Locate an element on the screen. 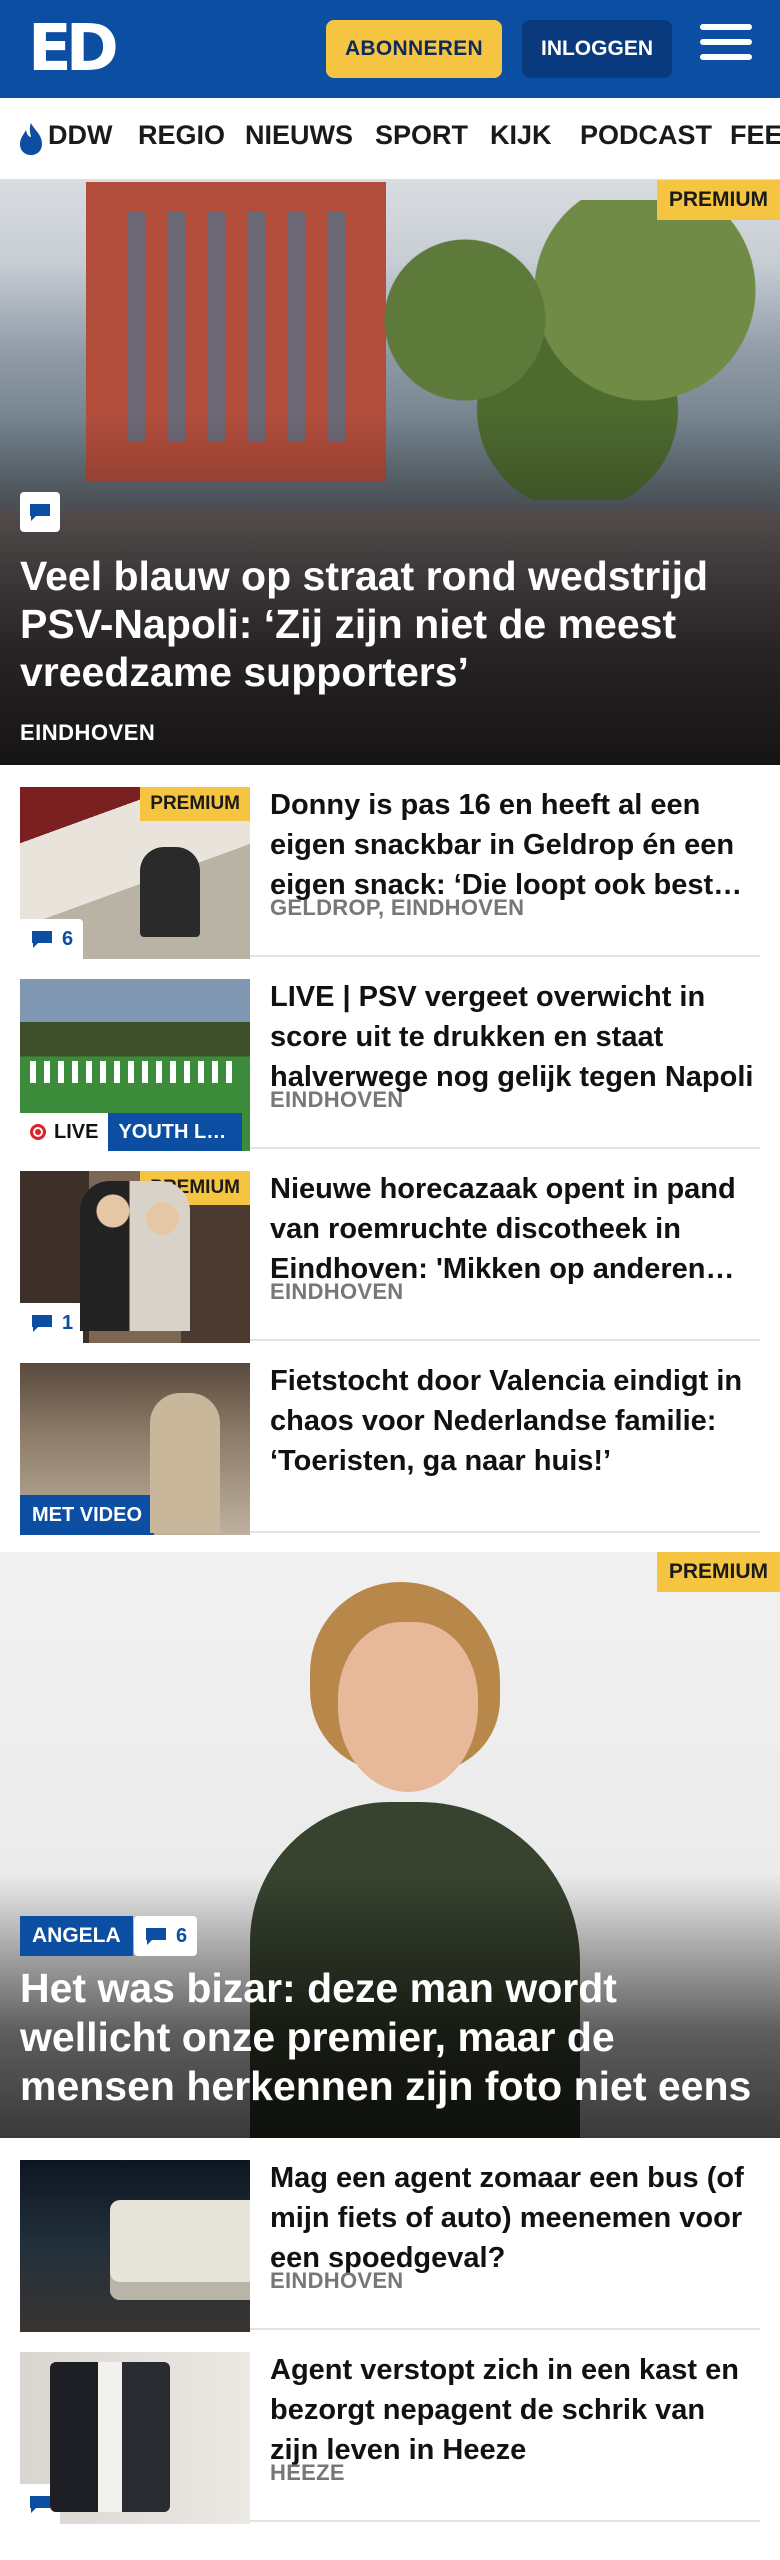 This screenshot has height=2560, width=780. nav-item-ddw: DDW is located at coordinates (80, 135).